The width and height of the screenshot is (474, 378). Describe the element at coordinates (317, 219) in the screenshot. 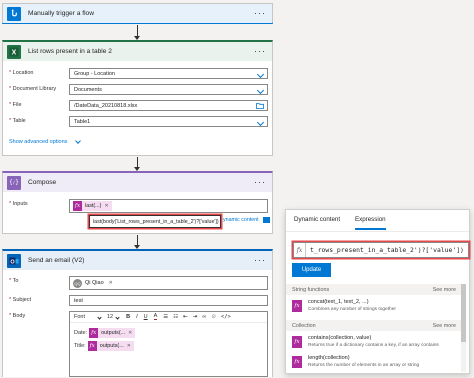

I see `tab-dynamic-content: Dynamic content` at that location.